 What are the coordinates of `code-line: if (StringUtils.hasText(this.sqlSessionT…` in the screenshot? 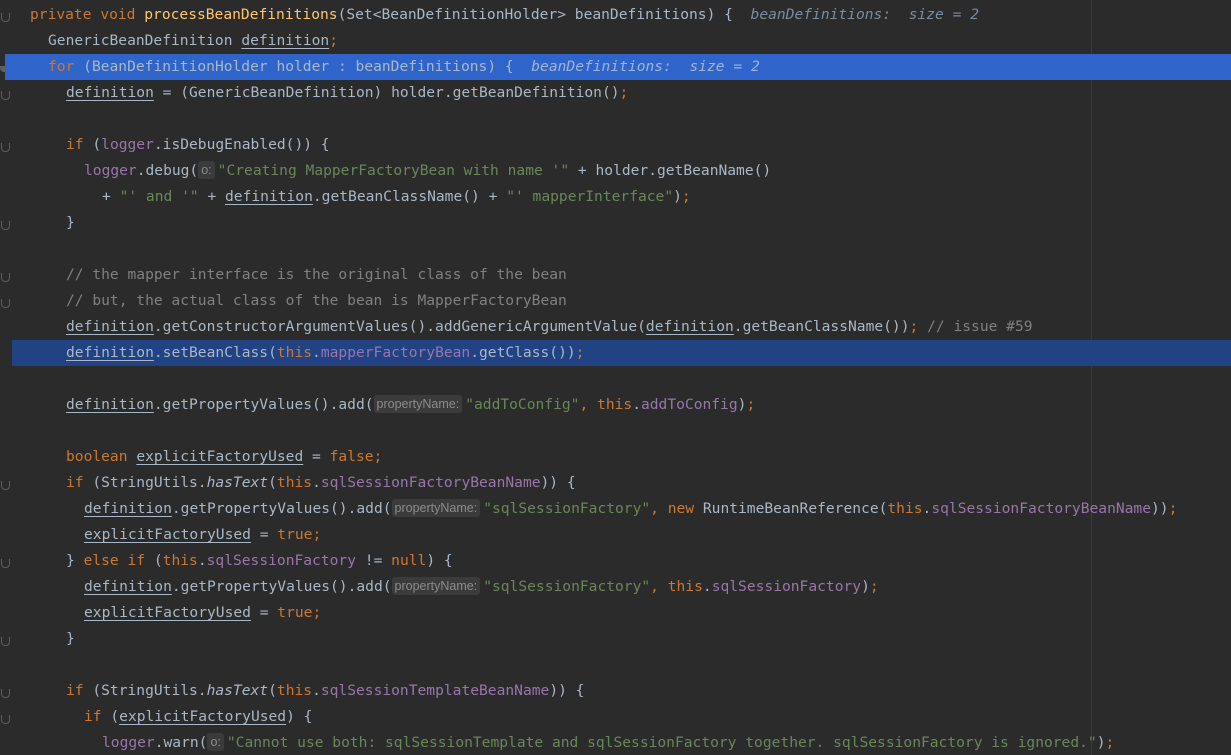 It's located at (621, 691).